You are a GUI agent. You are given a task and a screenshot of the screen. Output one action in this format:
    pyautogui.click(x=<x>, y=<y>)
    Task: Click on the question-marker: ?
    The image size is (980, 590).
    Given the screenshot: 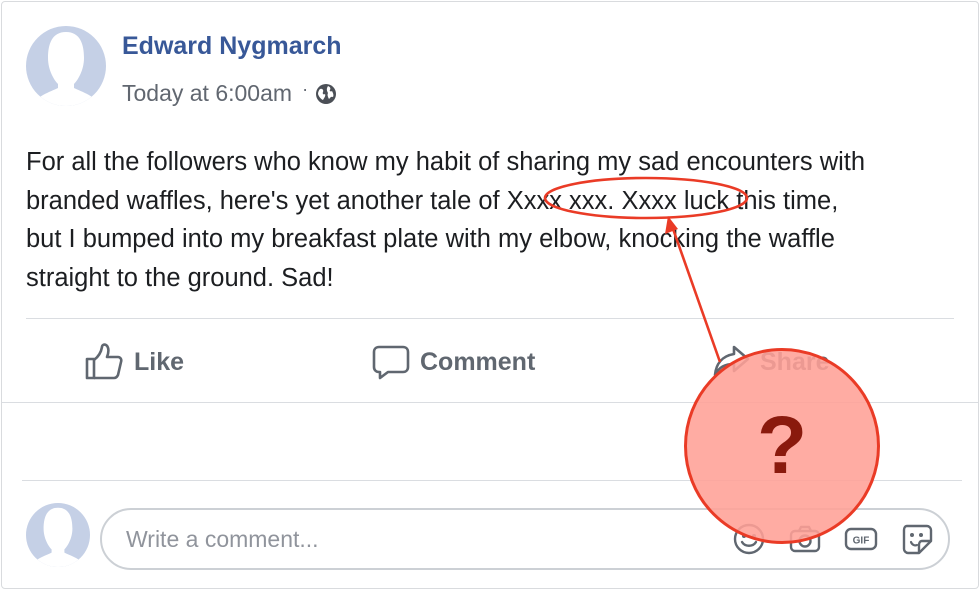 What is the action you would take?
    pyautogui.click(x=782, y=446)
    